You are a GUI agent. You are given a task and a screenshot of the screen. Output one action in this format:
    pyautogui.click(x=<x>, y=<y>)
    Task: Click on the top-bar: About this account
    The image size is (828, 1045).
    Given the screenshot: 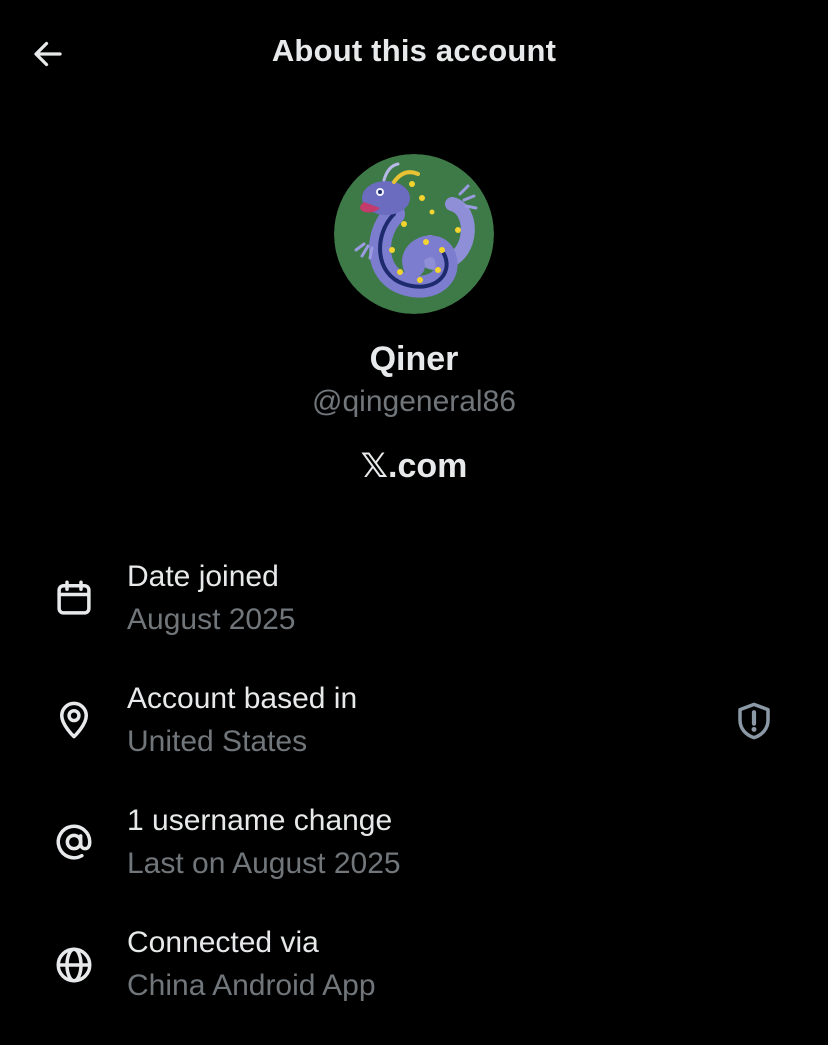 What is the action you would take?
    pyautogui.click(x=414, y=54)
    